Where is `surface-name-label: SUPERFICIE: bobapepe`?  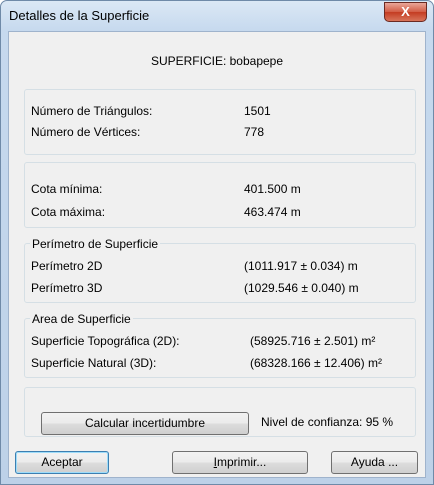
surface-name-label: SUPERFICIE: bobapepe is located at coordinates (217, 61).